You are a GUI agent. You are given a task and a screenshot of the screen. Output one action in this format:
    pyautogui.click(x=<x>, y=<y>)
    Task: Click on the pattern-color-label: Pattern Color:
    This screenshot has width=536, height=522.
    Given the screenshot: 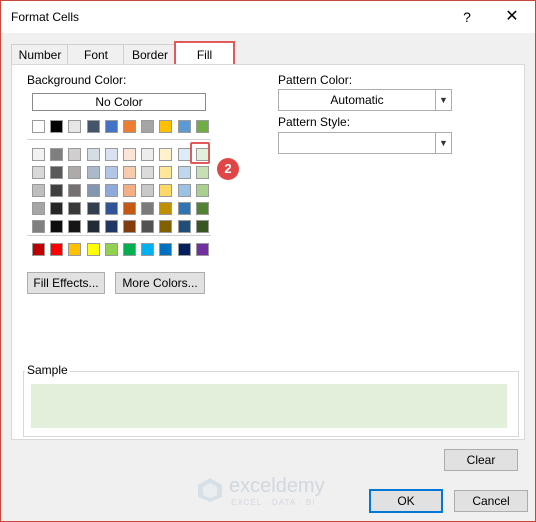 What is the action you would take?
    pyautogui.click(x=315, y=80)
    